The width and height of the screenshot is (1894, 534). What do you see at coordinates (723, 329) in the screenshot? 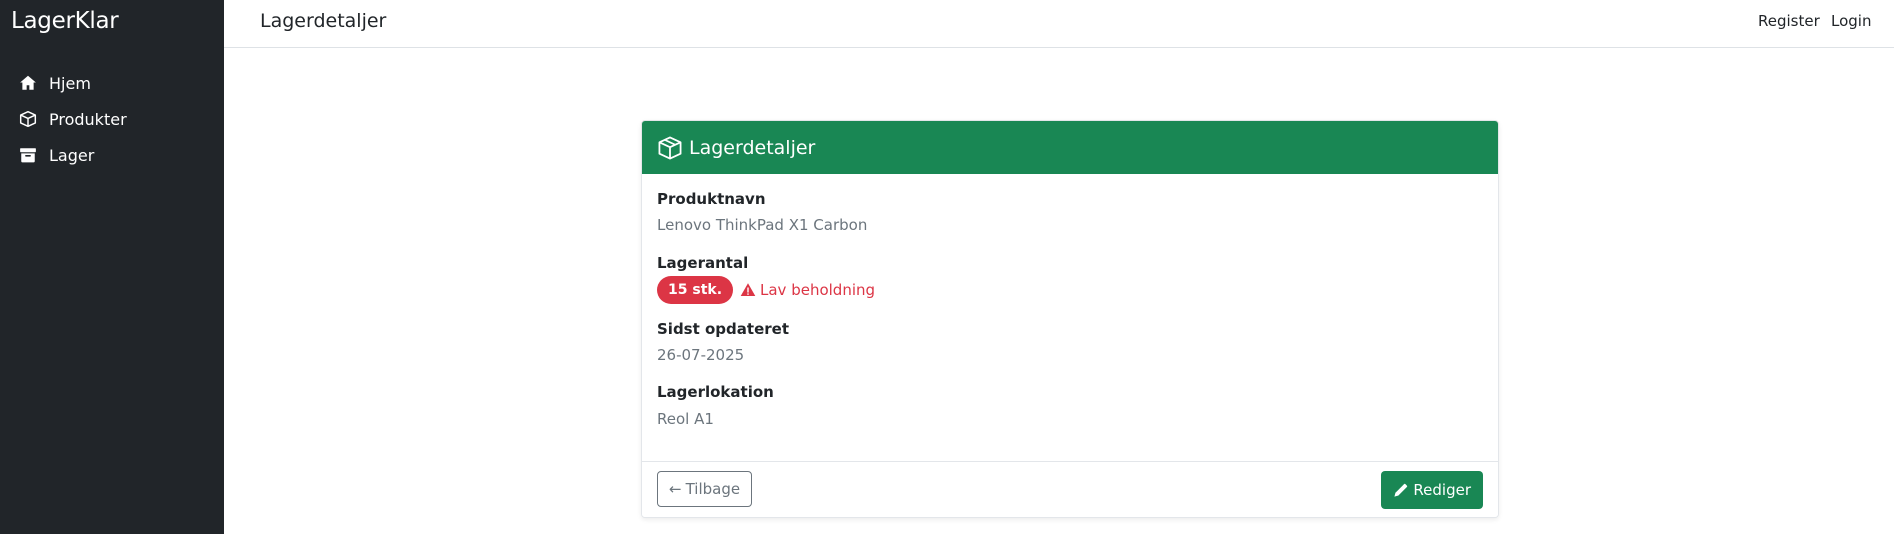
I see `updated-label: Sidst opdateret` at bounding box center [723, 329].